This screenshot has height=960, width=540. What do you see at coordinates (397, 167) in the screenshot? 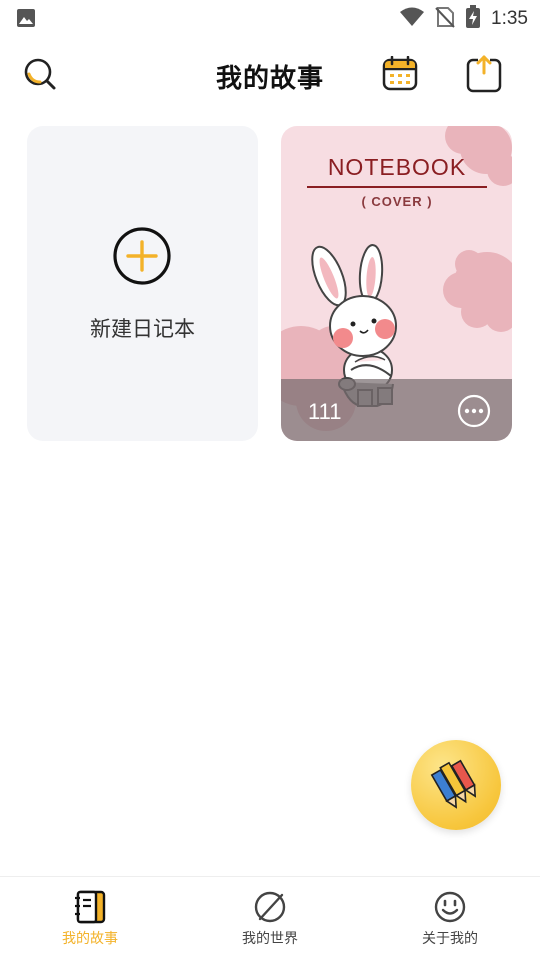
I see `cover-title: NOTEBOOK` at bounding box center [397, 167].